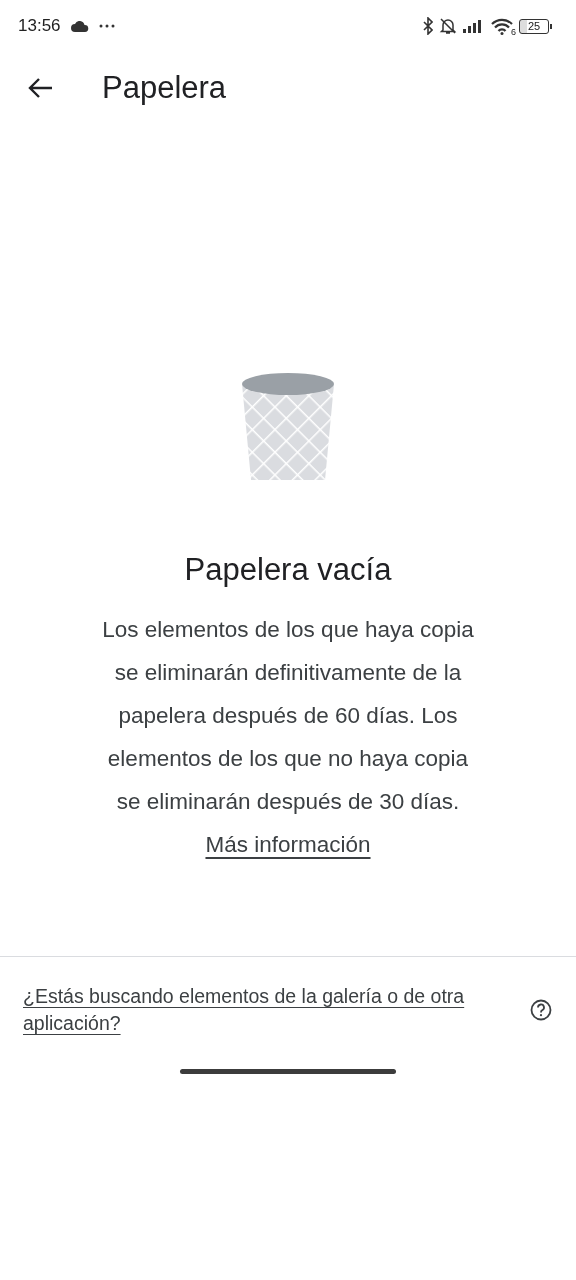 The height and width of the screenshot is (1280, 576). Describe the element at coordinates (79, 26) in the screenshot. I see `cloud-icon` at that location.